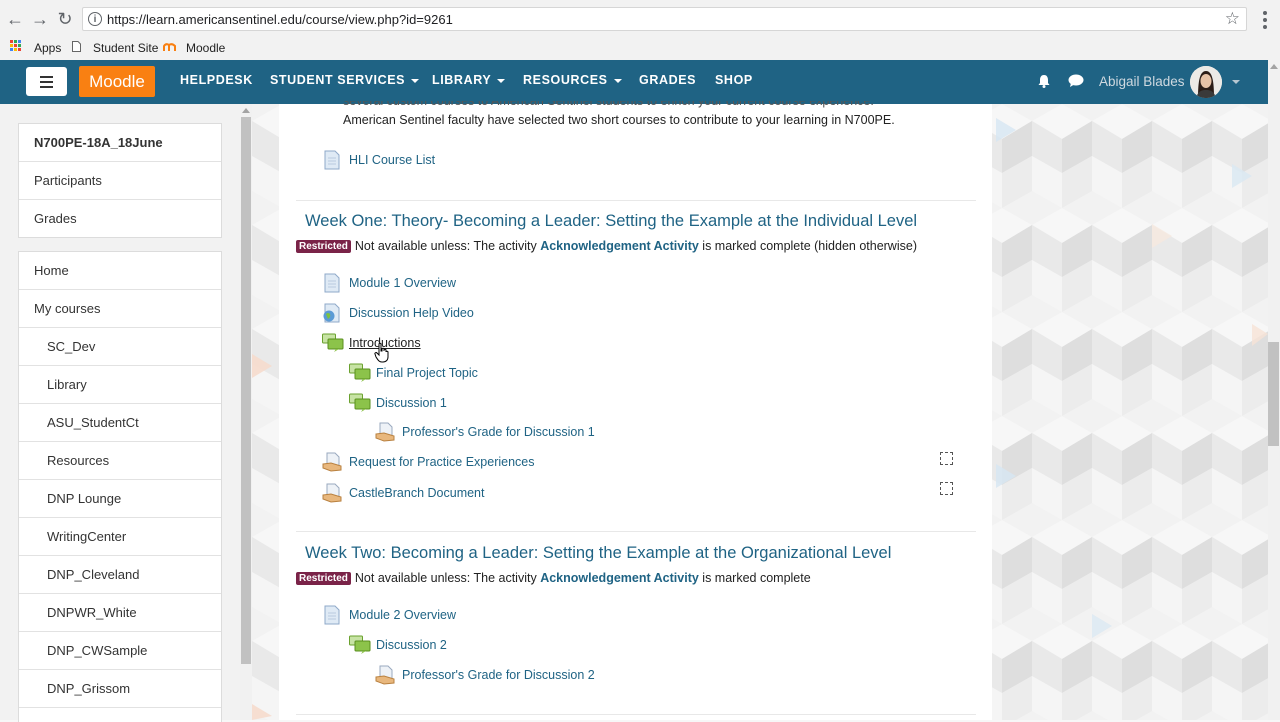 This screenshot has width=1280, height=722. What do you see at coordinates (416, 493) in the screenshot?
I see `activity-label: CastleBranch Document` at bounding box center [416, 493].